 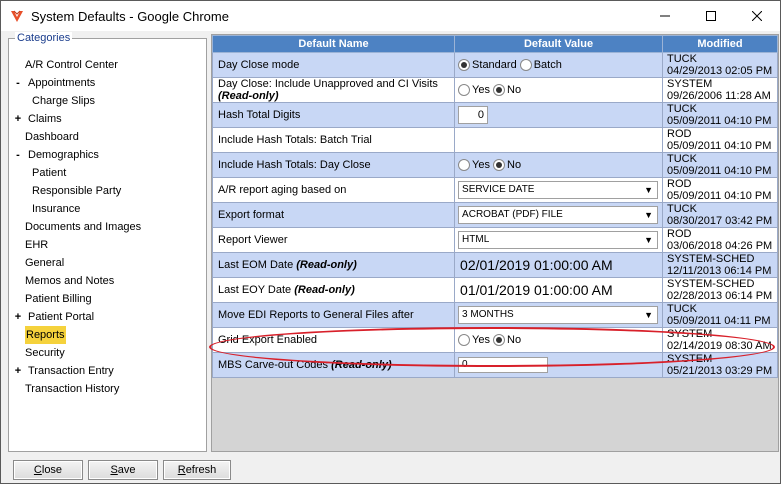 I want to click on dropdown-select: 3 MONTHS ▼, so click(x=558, y=315).